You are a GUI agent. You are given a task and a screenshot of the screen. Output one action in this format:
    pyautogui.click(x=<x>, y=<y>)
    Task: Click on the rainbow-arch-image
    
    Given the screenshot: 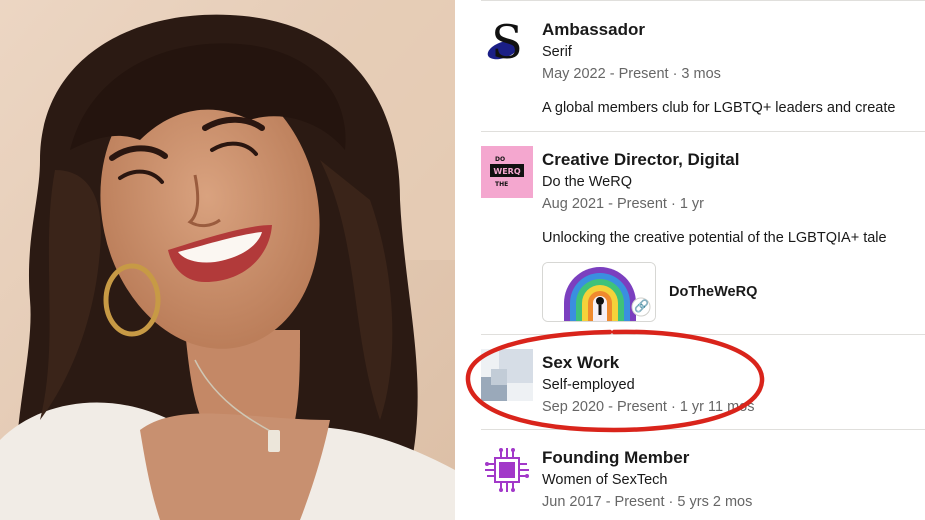 What is the action you would take?
    pyautogui.click(x=599, y=292)
    